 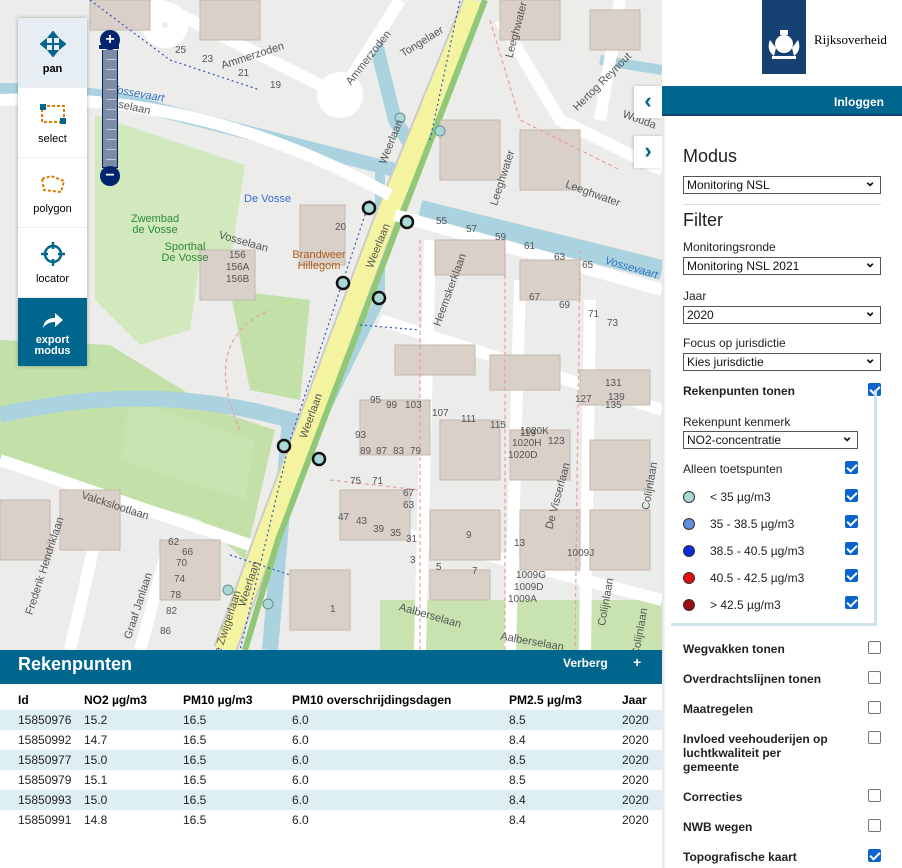 What do you see at coordinates (740, 857) in the screenshot?
I see `layer-label: Topografische kaart` at bounding box center [740, 857].